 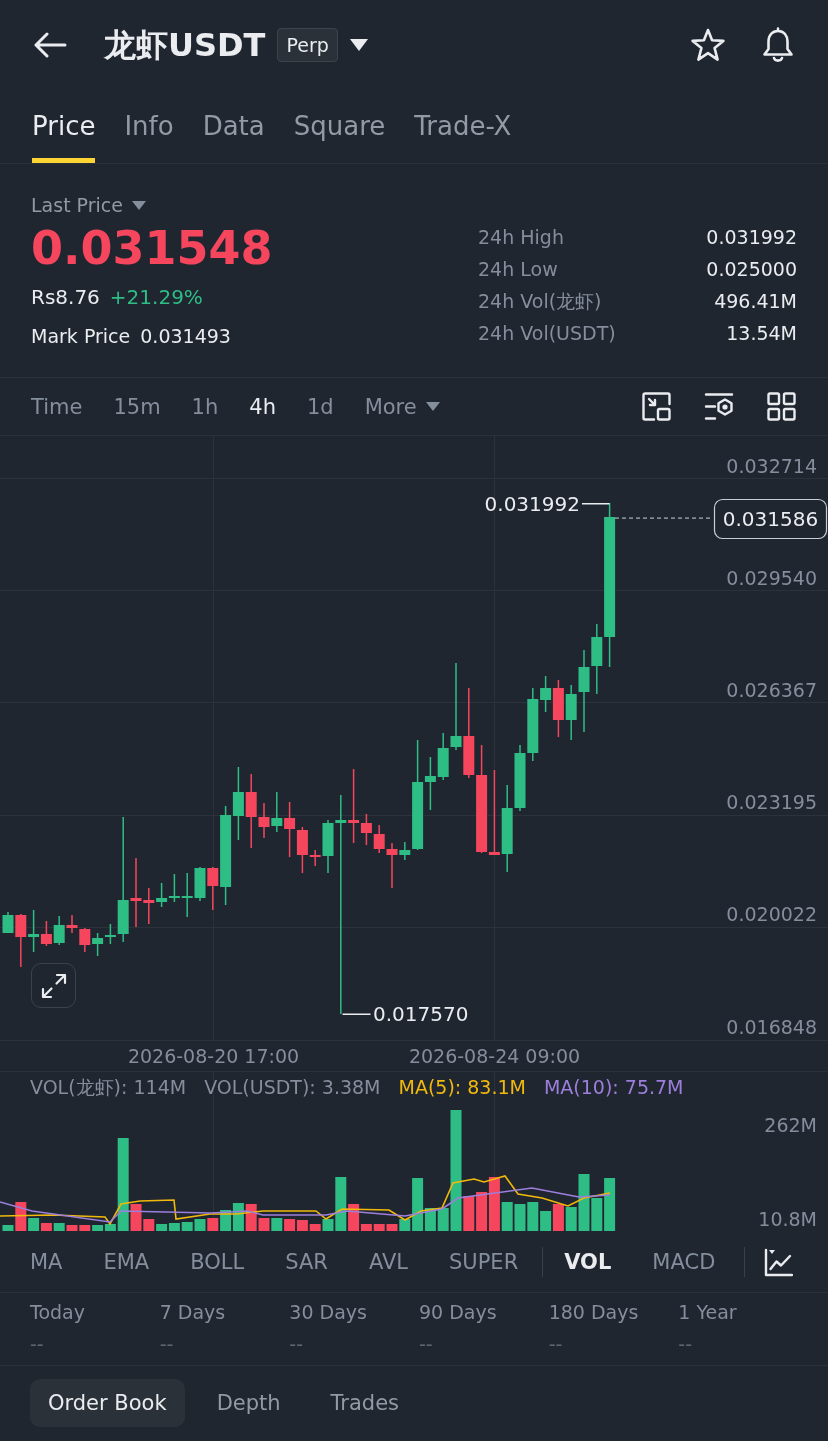 I want to click on time-axis-label: 2026-08-20 17:00, so click(x=213, y=1056).